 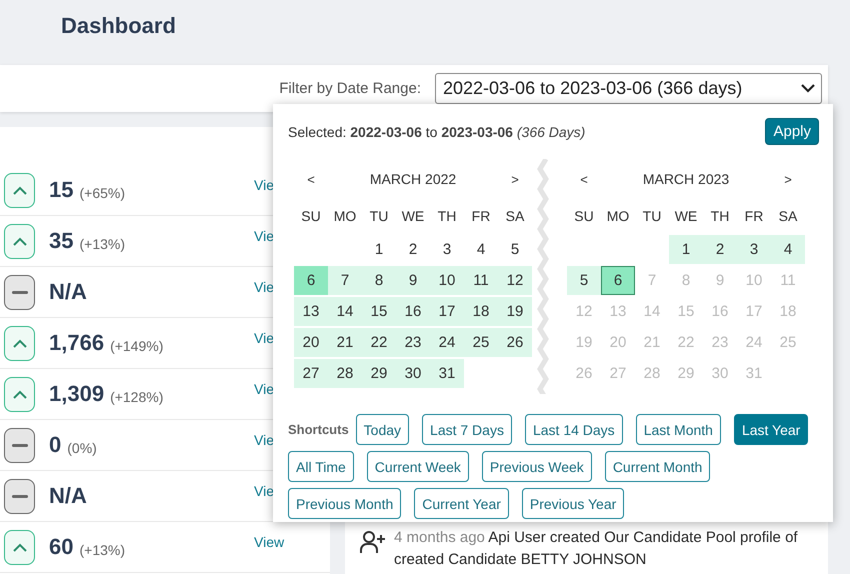 I want to click on stat-change: (+13%), so click(x=102, y=550).